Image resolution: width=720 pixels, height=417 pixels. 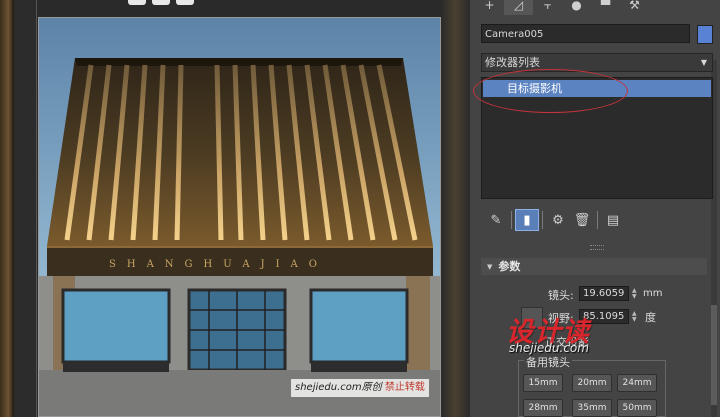 What do you see at coordinates (585, 33) in the screenshot?
I see `object-name-field: Camera005` at bounding box center [585, 33].